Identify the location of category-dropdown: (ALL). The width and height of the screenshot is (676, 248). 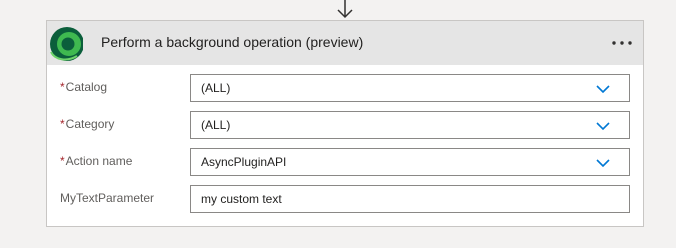
(410, 125).